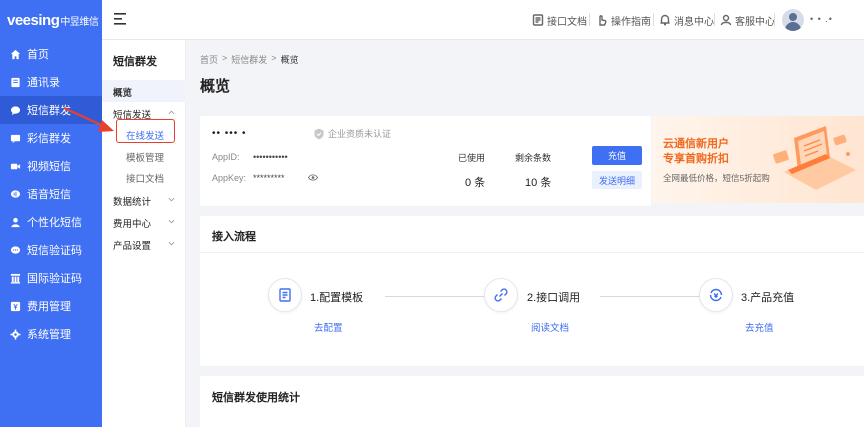  I want to click on certification-status: 企业资质未认证, so click(352, 133).